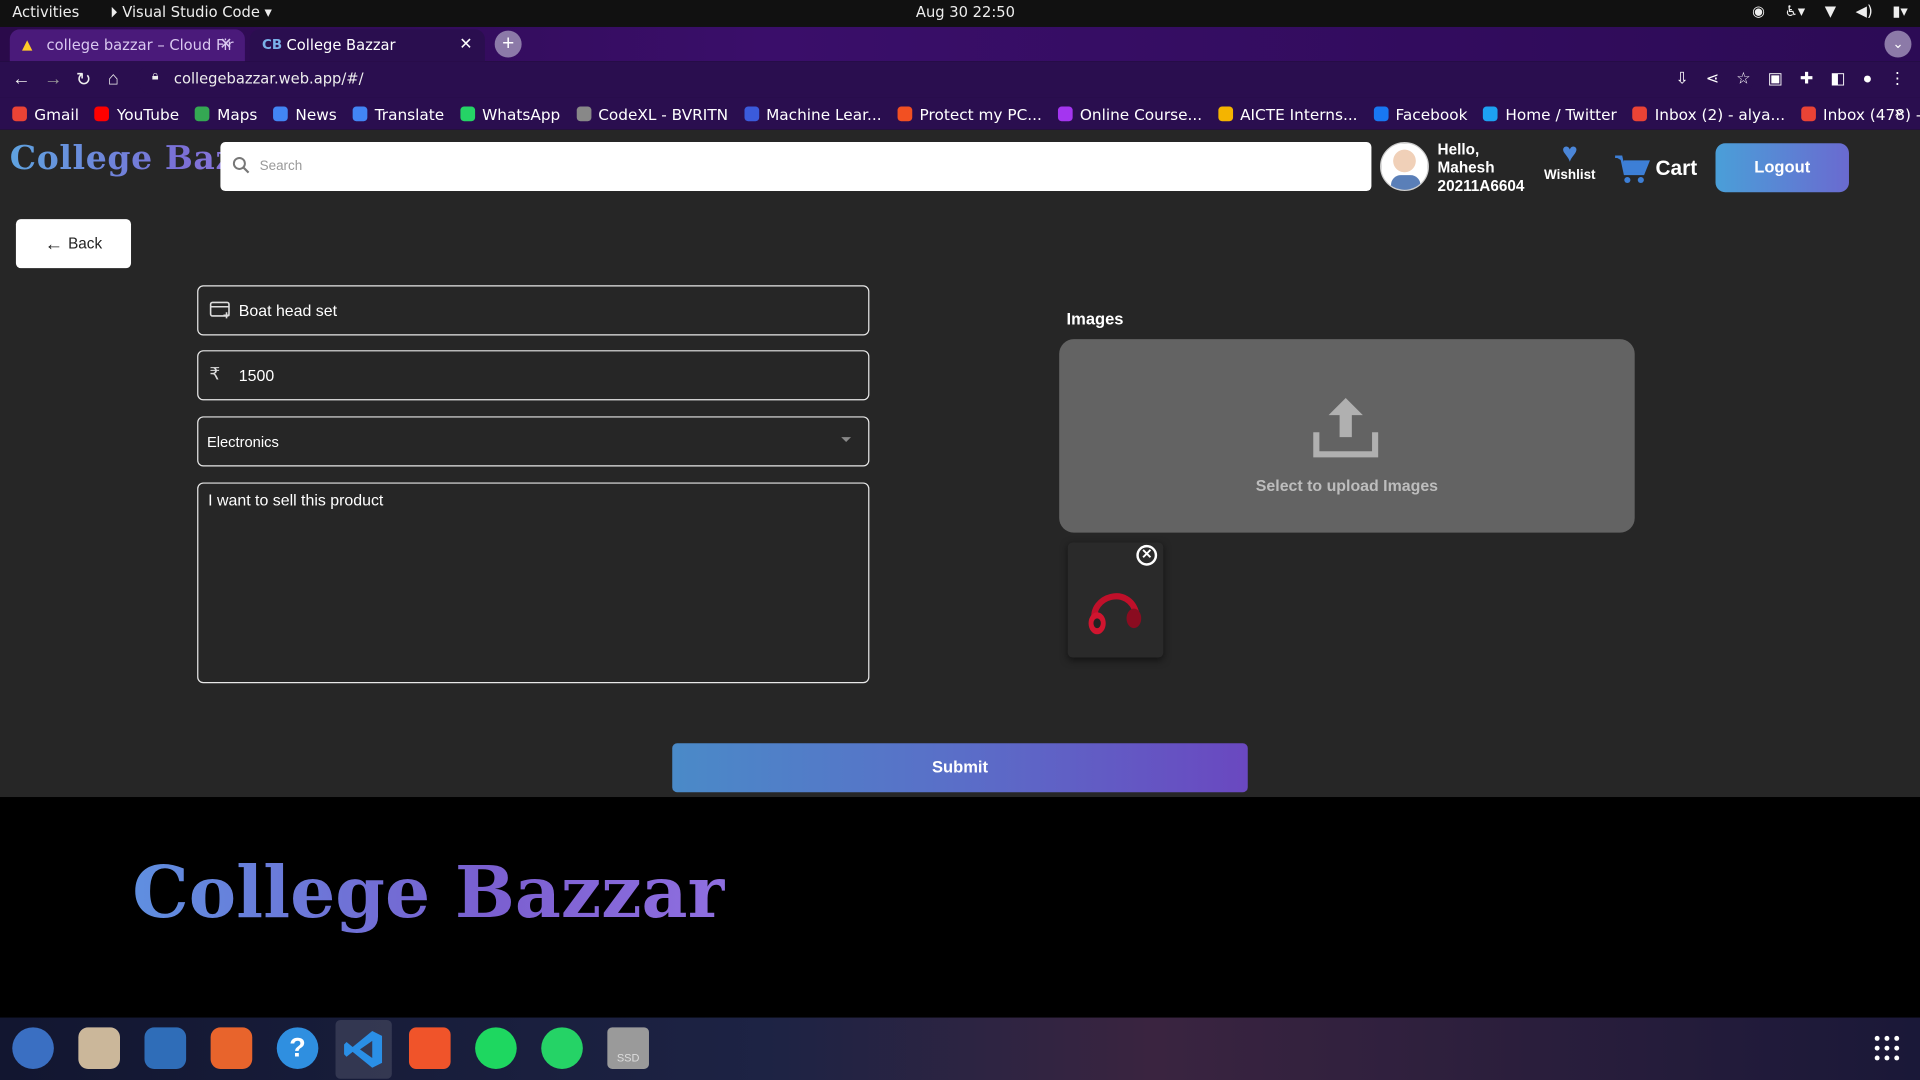 The width and height of the screenshot is (1920, 1080). I want to click on text-editor-icon, so click(165, 1048).